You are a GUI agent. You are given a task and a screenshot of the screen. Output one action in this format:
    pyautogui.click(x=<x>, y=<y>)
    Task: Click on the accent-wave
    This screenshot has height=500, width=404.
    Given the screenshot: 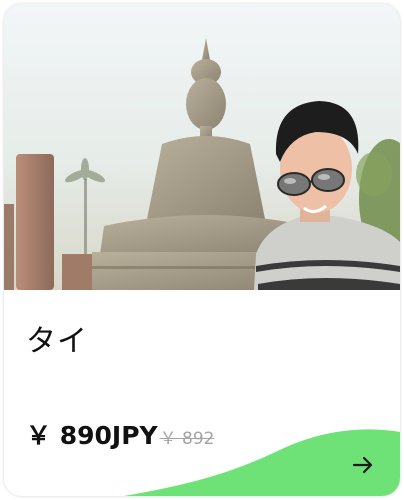 What is the action you would take?
    pyautogui.click(x=262, y=462)
    